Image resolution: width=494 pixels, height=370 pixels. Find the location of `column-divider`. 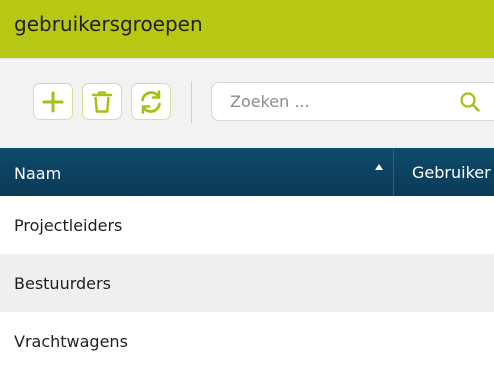

column-divider is located at coordinates (393, 172).